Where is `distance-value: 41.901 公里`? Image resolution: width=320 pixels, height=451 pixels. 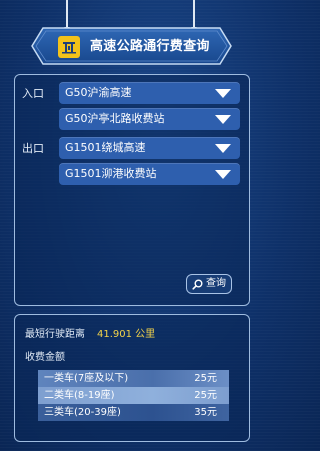 distance-value: 41.901 公里 is located at coordinates (126, 334).